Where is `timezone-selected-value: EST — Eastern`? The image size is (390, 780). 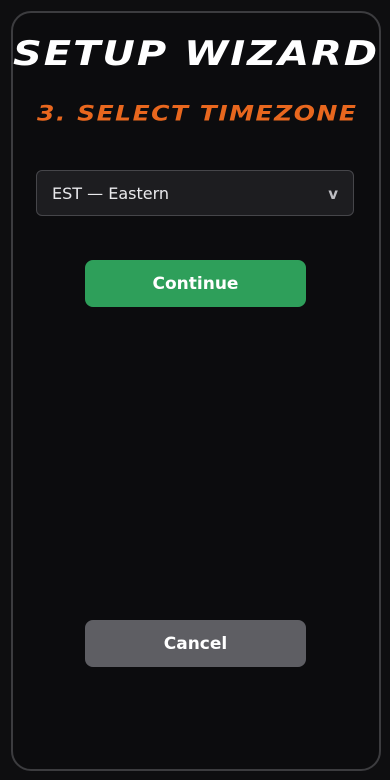
timezone-selected-value: EST — Eastern is located at coordinates (111, 193).